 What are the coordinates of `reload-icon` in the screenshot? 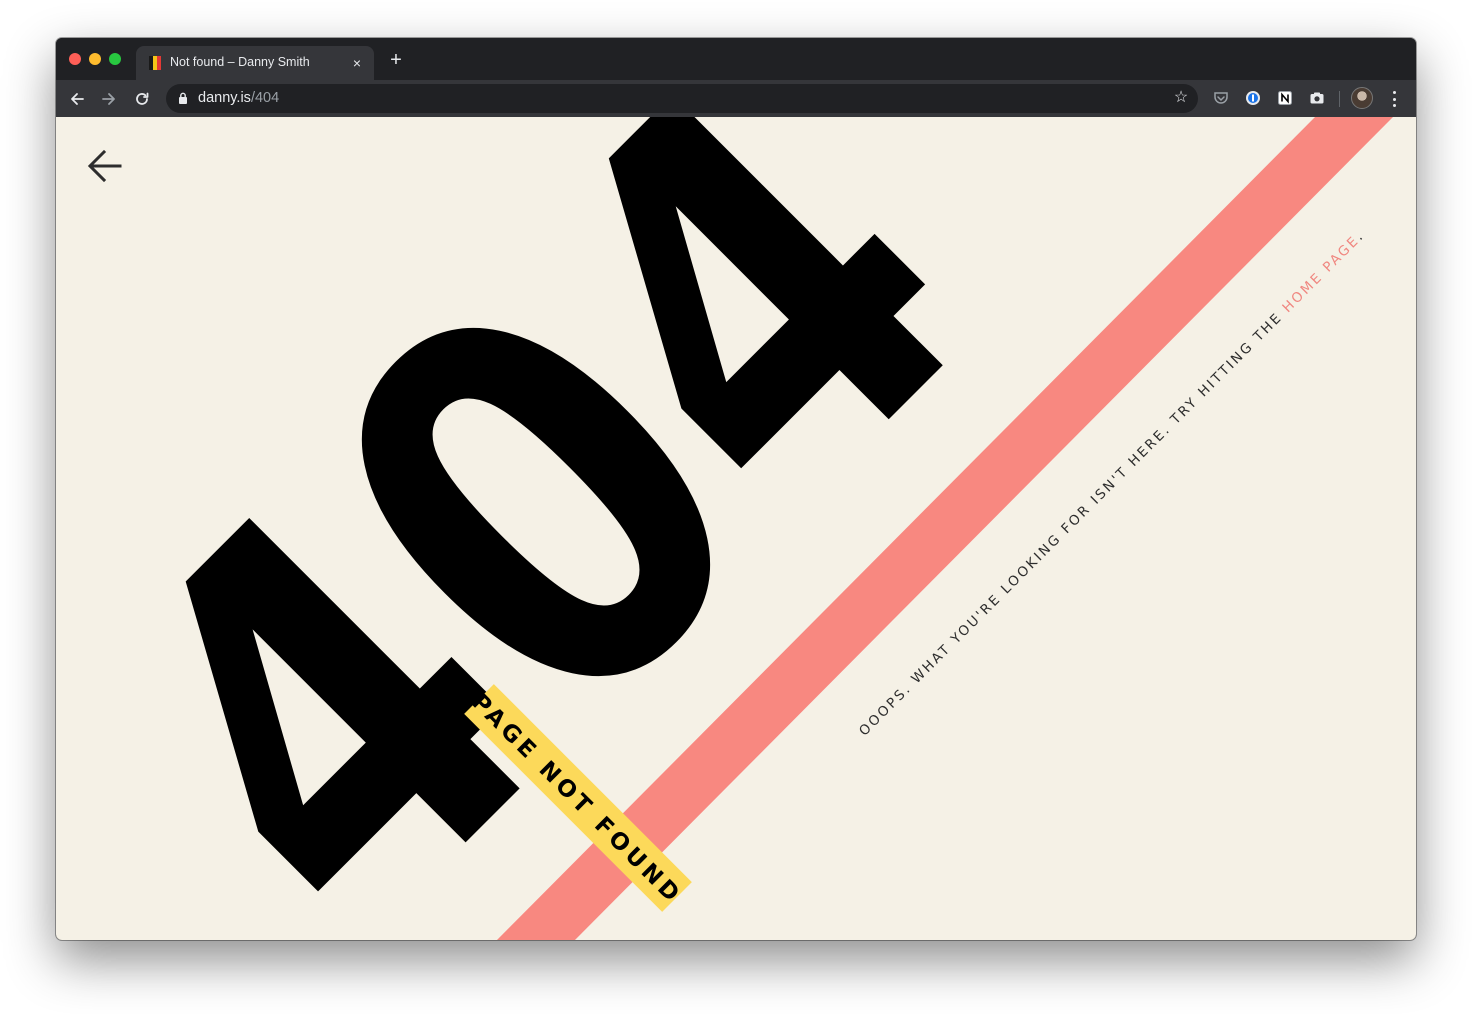 It's located at (142, 98).